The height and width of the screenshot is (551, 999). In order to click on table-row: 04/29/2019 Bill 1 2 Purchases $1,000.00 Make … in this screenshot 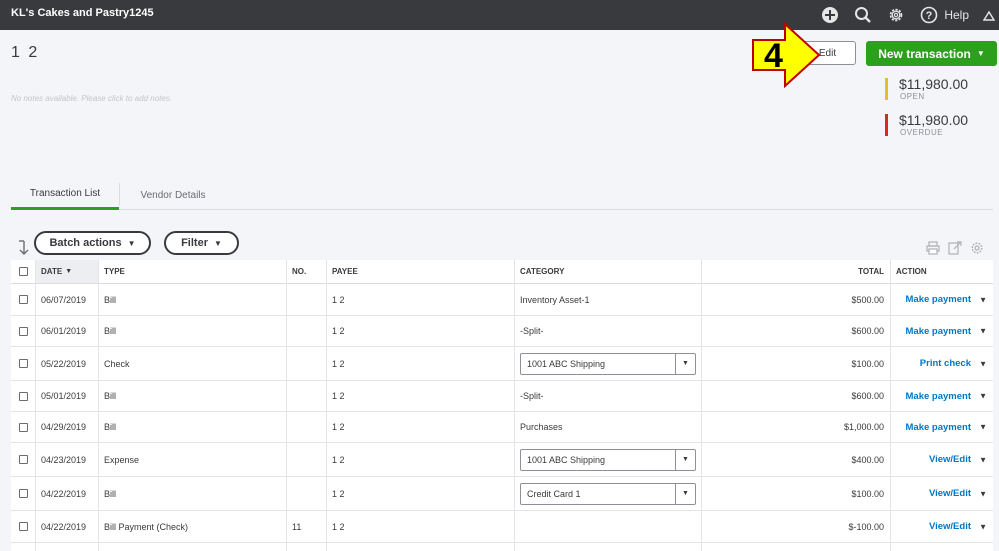, I will do `click(502, 427)`.